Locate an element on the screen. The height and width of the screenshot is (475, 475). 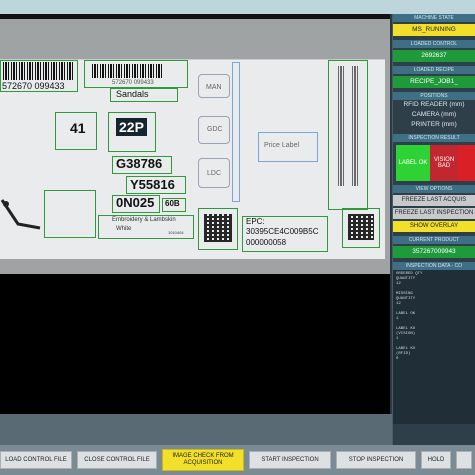
vision-bad-indicator: VISION BAD is located at coordinates (444, 163).